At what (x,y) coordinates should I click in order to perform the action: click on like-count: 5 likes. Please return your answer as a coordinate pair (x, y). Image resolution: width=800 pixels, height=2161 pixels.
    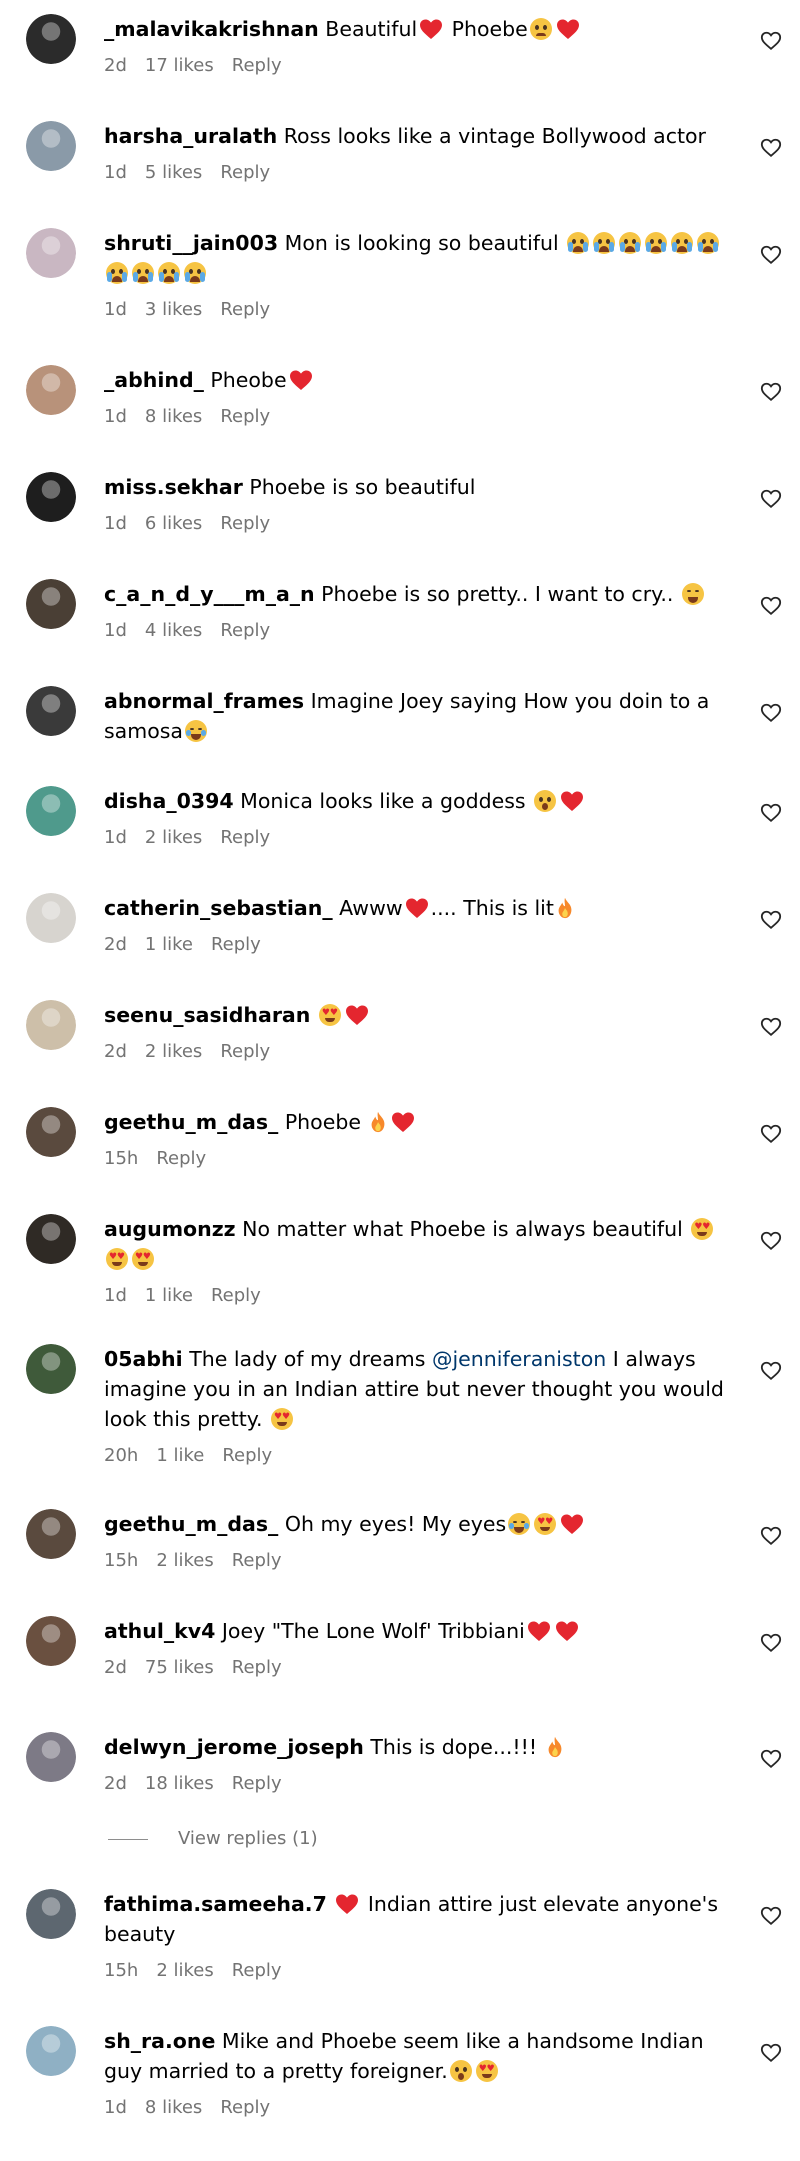
    Looking at the image, I should click on (173, 172).